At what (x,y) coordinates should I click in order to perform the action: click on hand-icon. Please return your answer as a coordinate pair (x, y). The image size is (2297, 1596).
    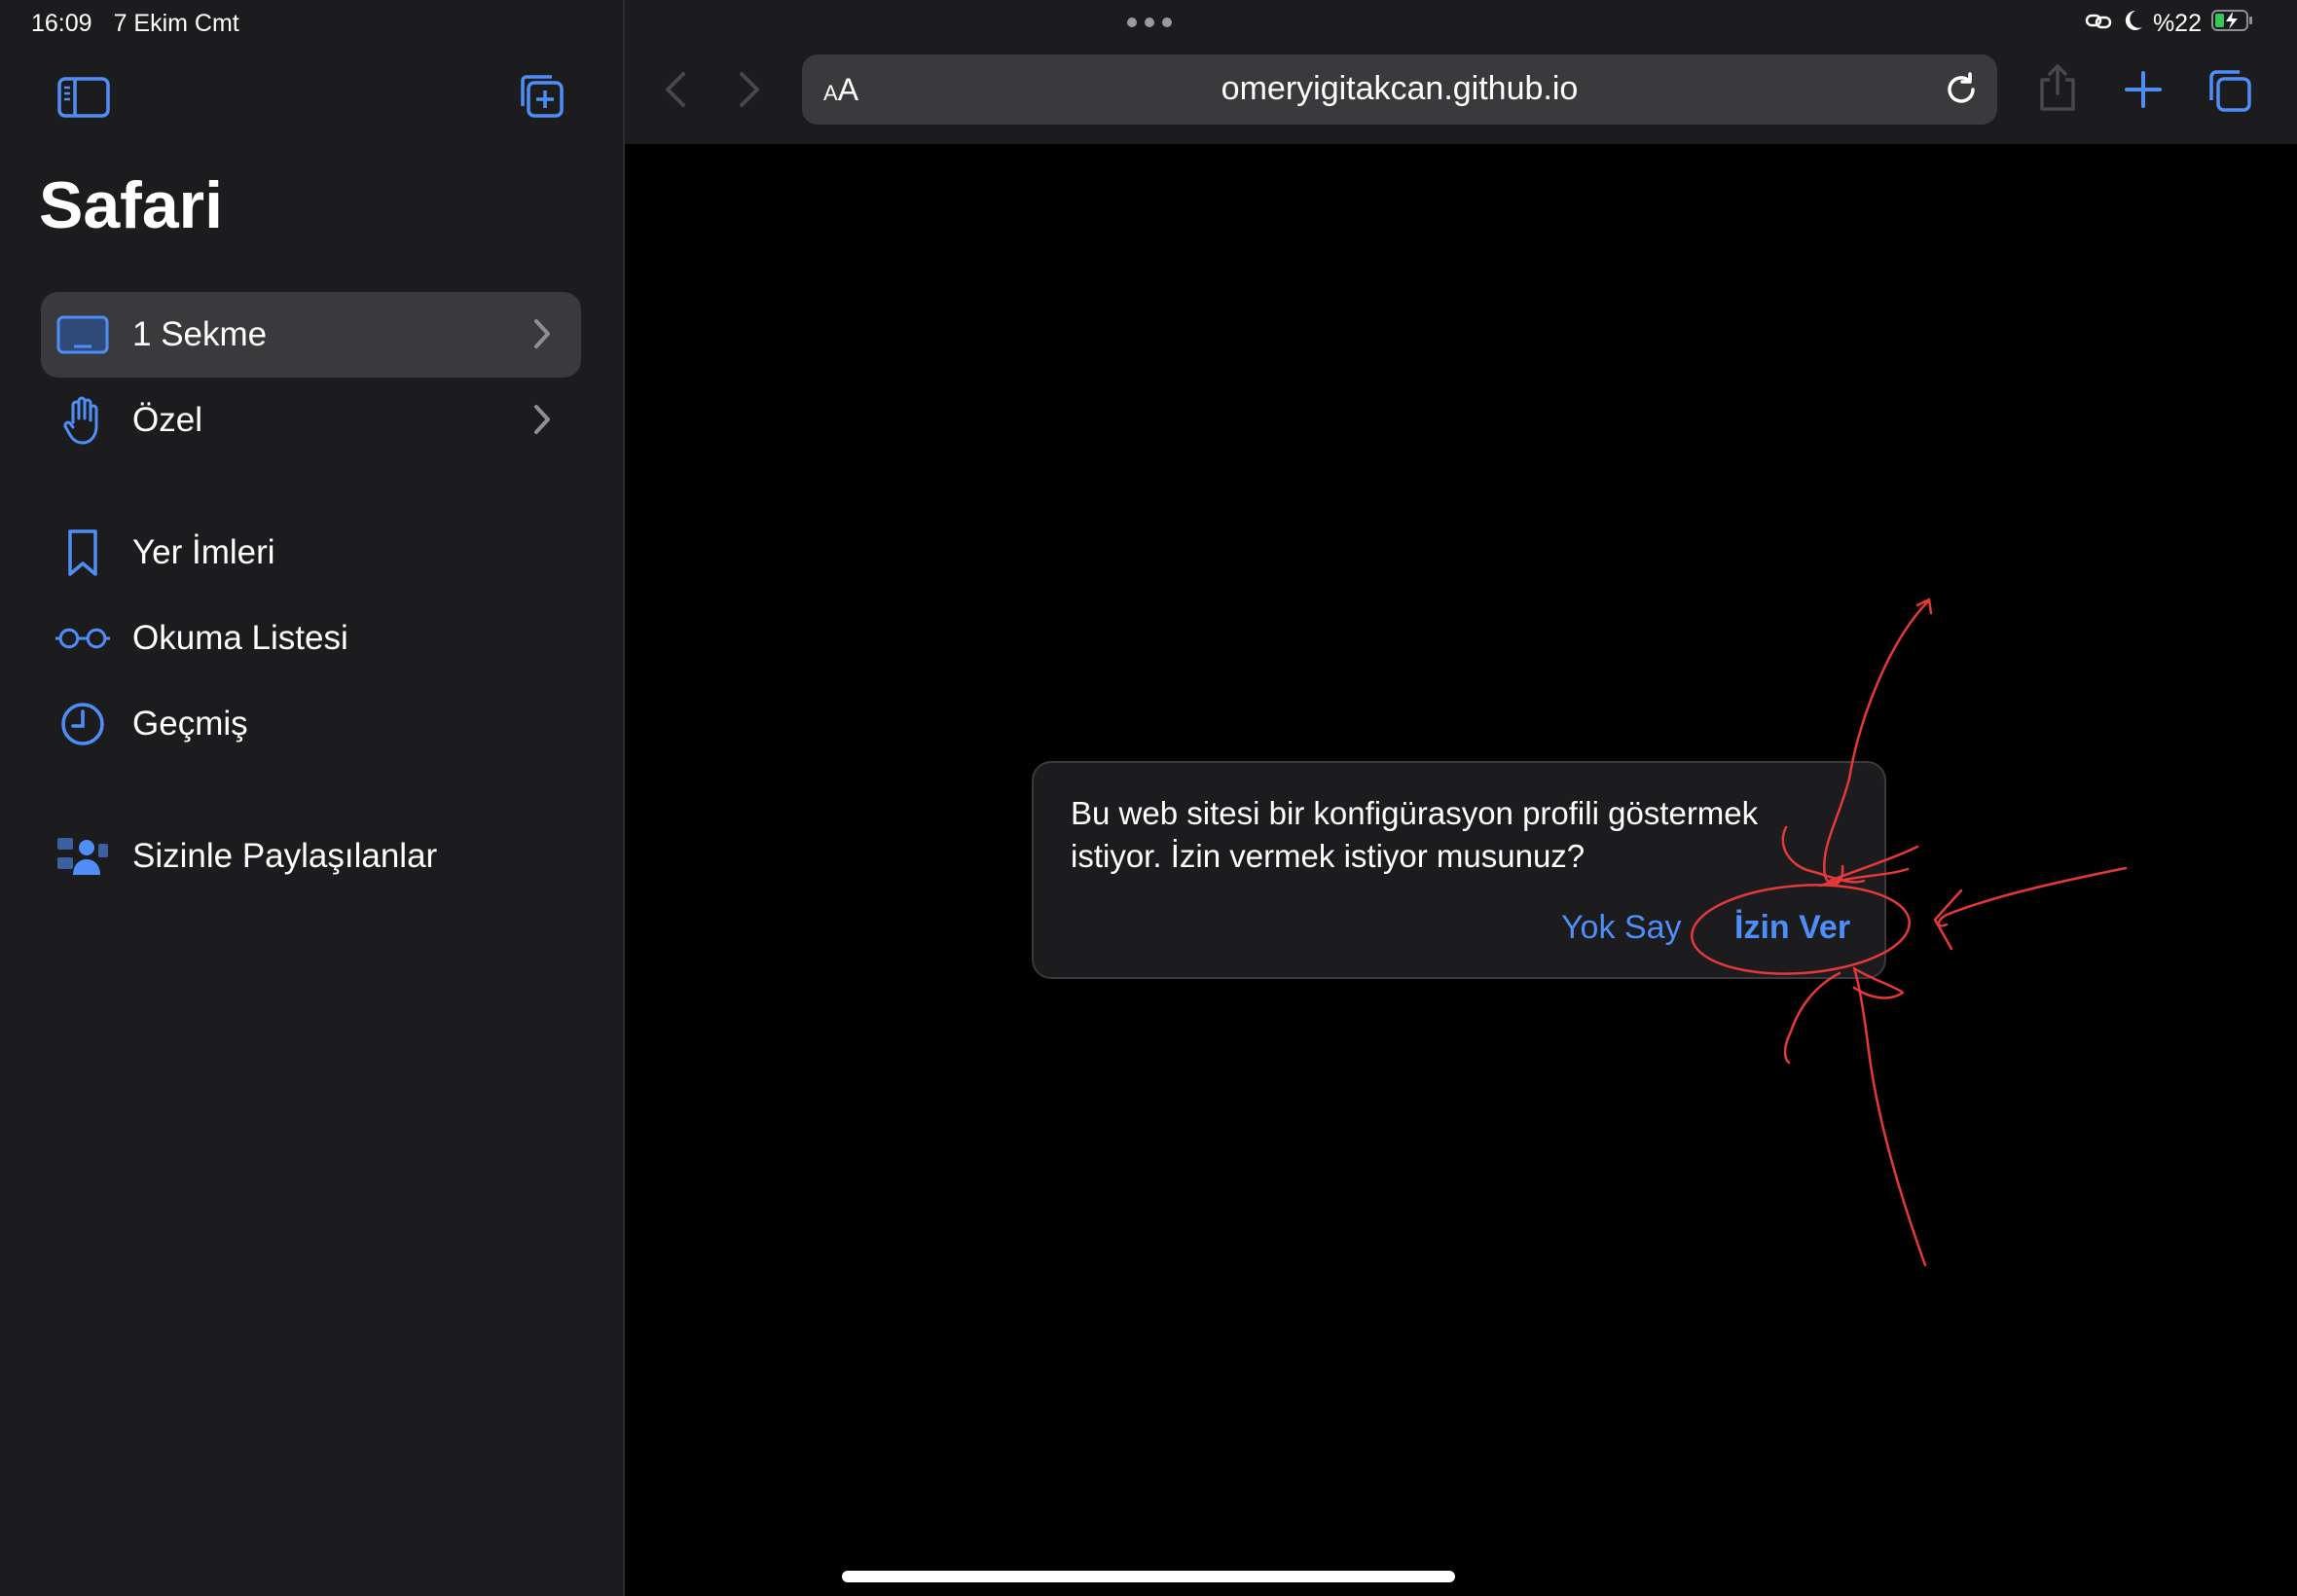
    Looking at the image, I should click on (83, 420).